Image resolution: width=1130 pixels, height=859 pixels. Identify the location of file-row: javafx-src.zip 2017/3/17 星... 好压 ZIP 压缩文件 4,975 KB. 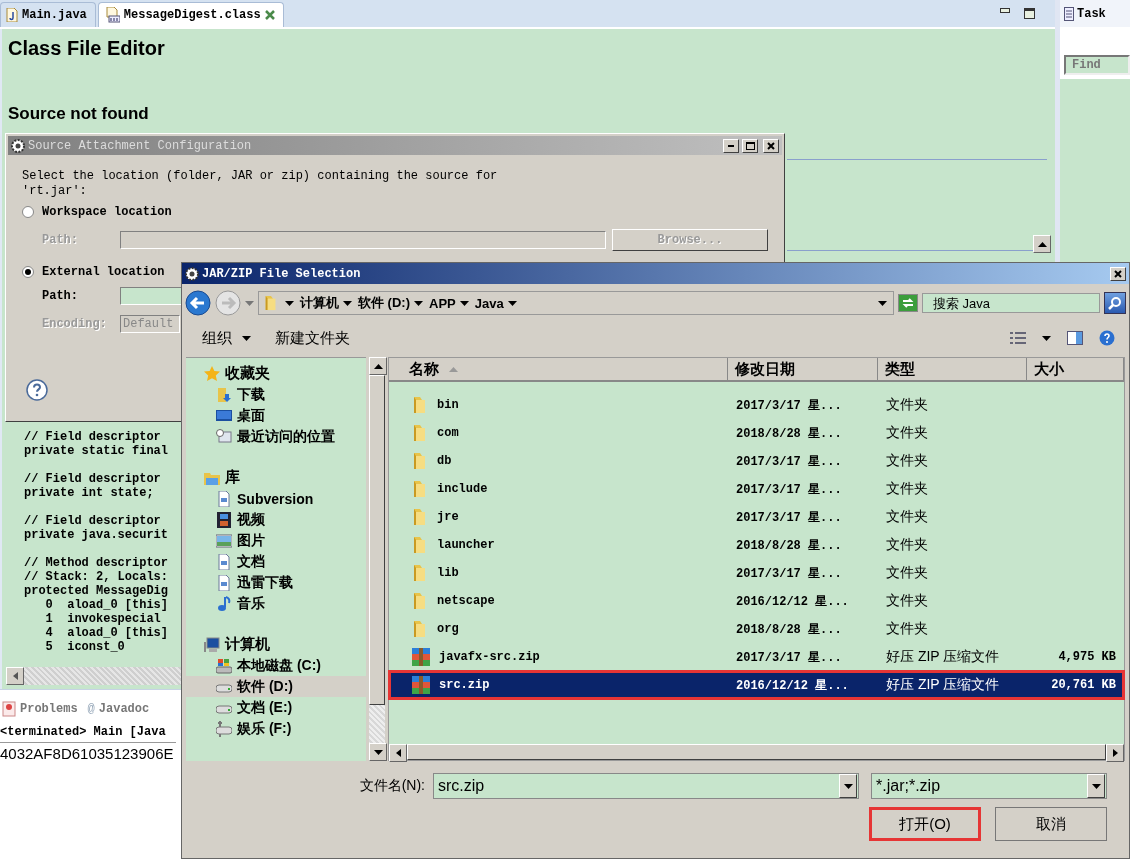
(756, 657).